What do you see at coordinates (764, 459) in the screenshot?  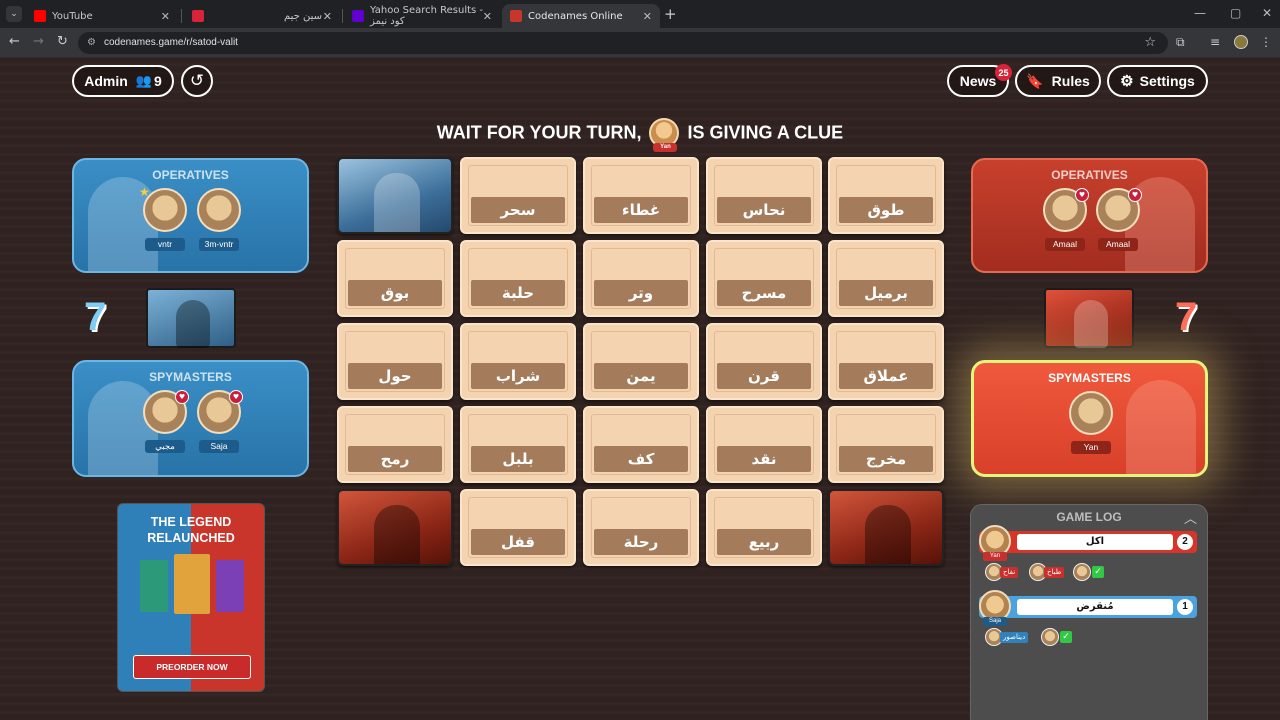 I see `card-word: نقد` at bounding box center [764, 459].